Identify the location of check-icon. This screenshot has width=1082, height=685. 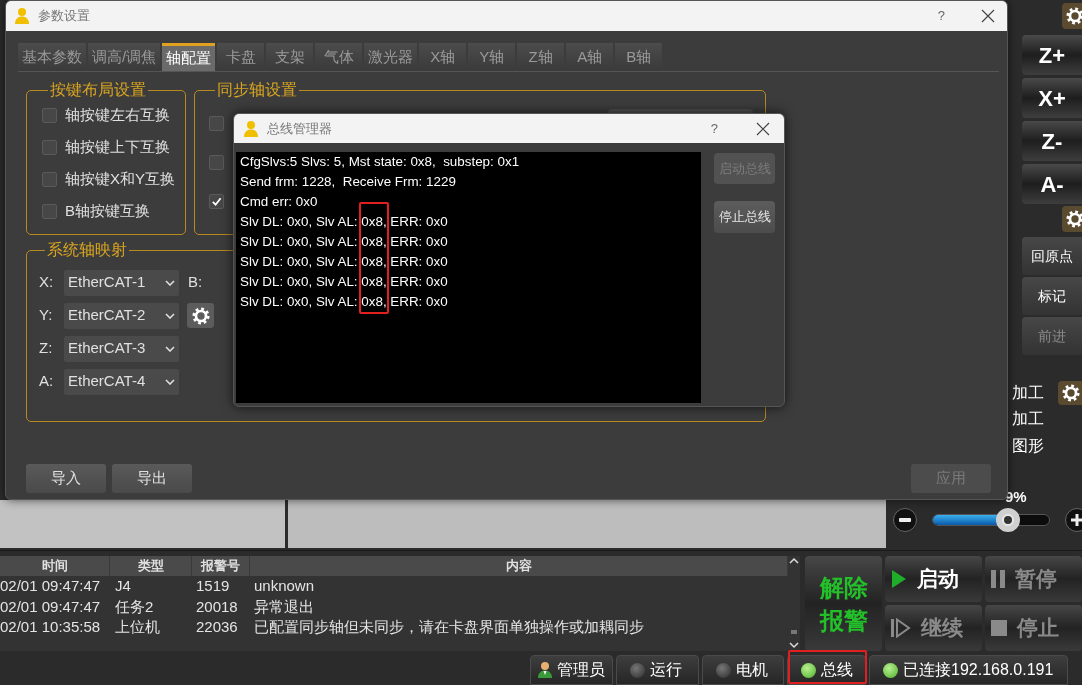
(216, 201).